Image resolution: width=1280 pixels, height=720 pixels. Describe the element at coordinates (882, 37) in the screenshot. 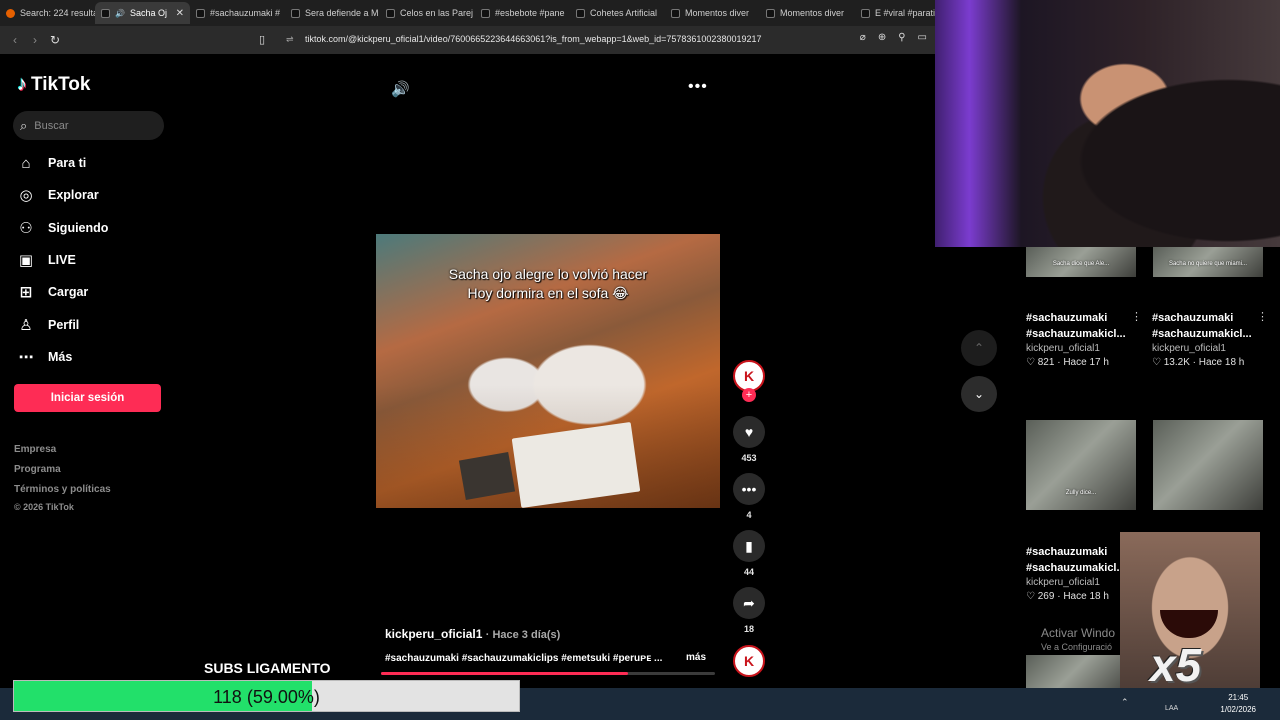

I see `zoom-icon: ⊕` at that location.